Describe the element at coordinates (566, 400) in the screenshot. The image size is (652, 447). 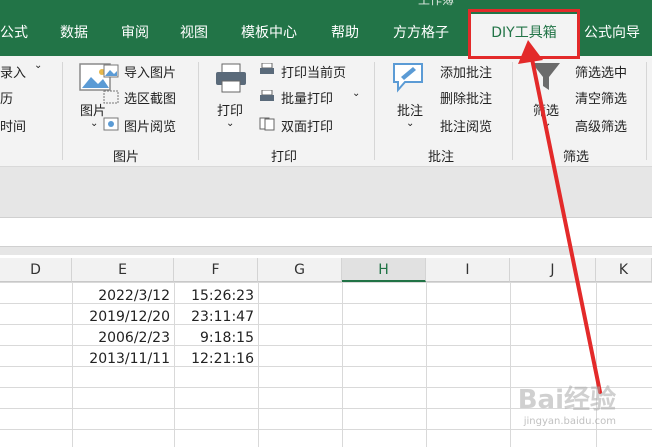
I see `watermark-brand: Bai经验` at that location.